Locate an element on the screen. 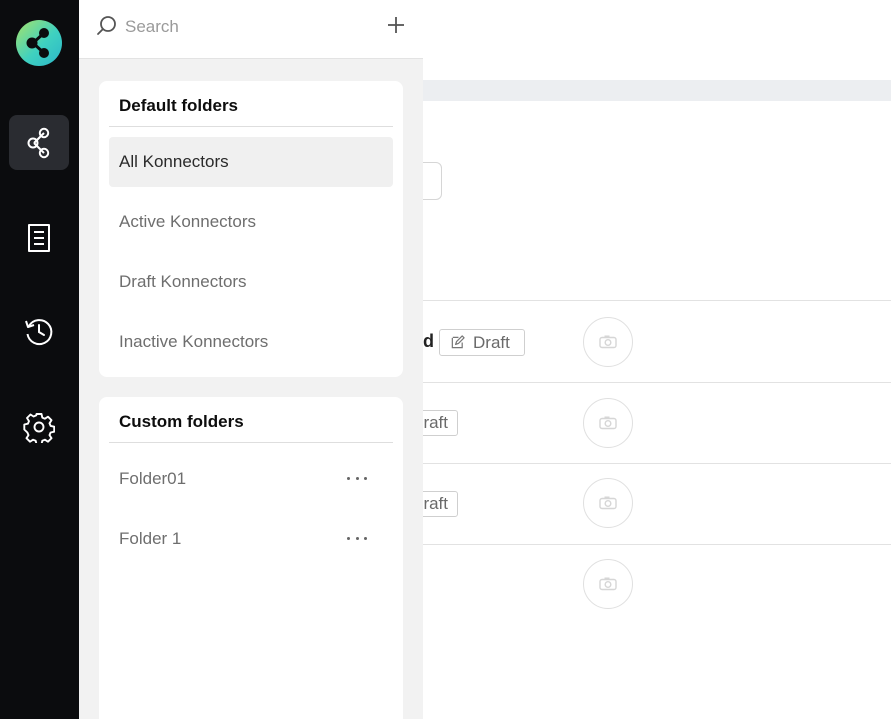 This screenshot has width=891, height=719. nav-history is located at coordinates (39, 331).